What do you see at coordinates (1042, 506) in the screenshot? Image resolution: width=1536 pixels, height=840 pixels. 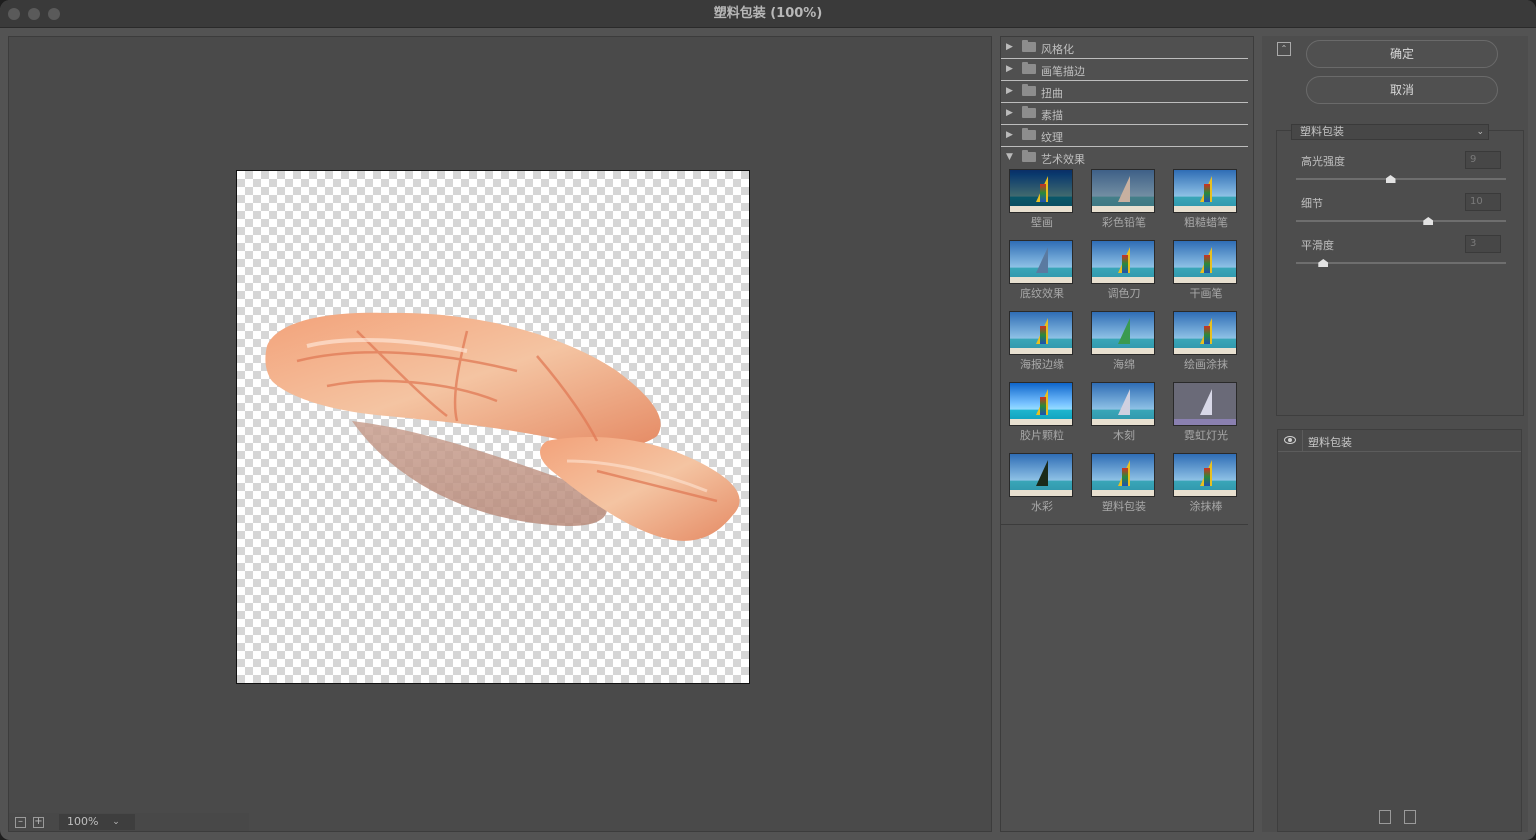 I see `filter-label: 水彩` at bounding box center [1042, 506].